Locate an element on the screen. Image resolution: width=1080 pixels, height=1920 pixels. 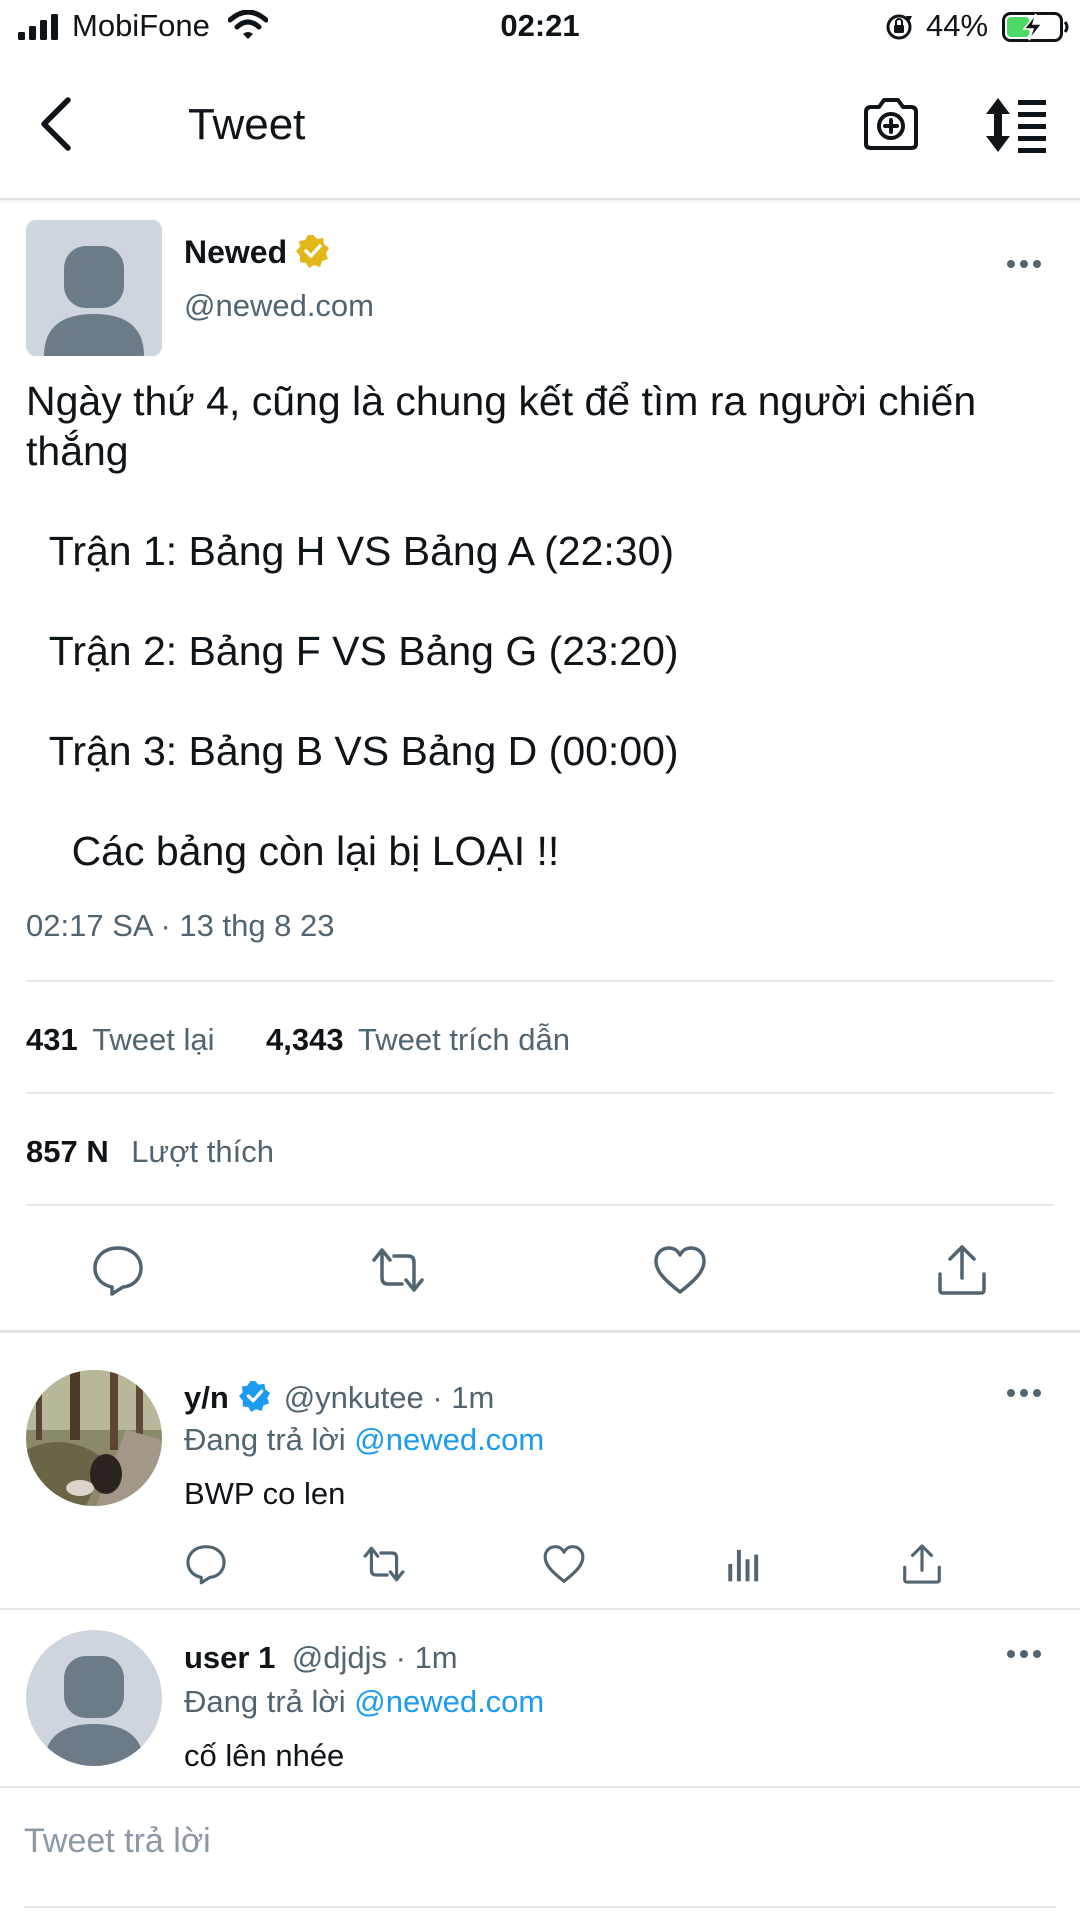
reply-text: BWP co len is located at coordinates (265, 1493).